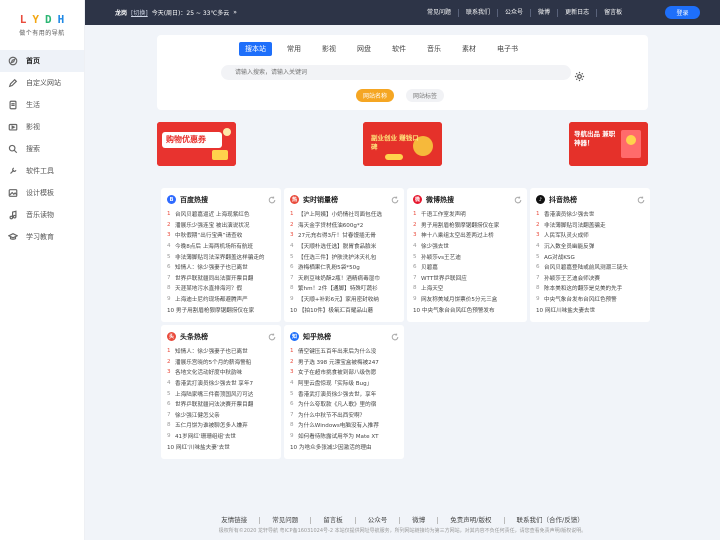  Describe the element at coordinates (139, 12) in the screenshot. I see `city-switch-link: [切换]` at that location.